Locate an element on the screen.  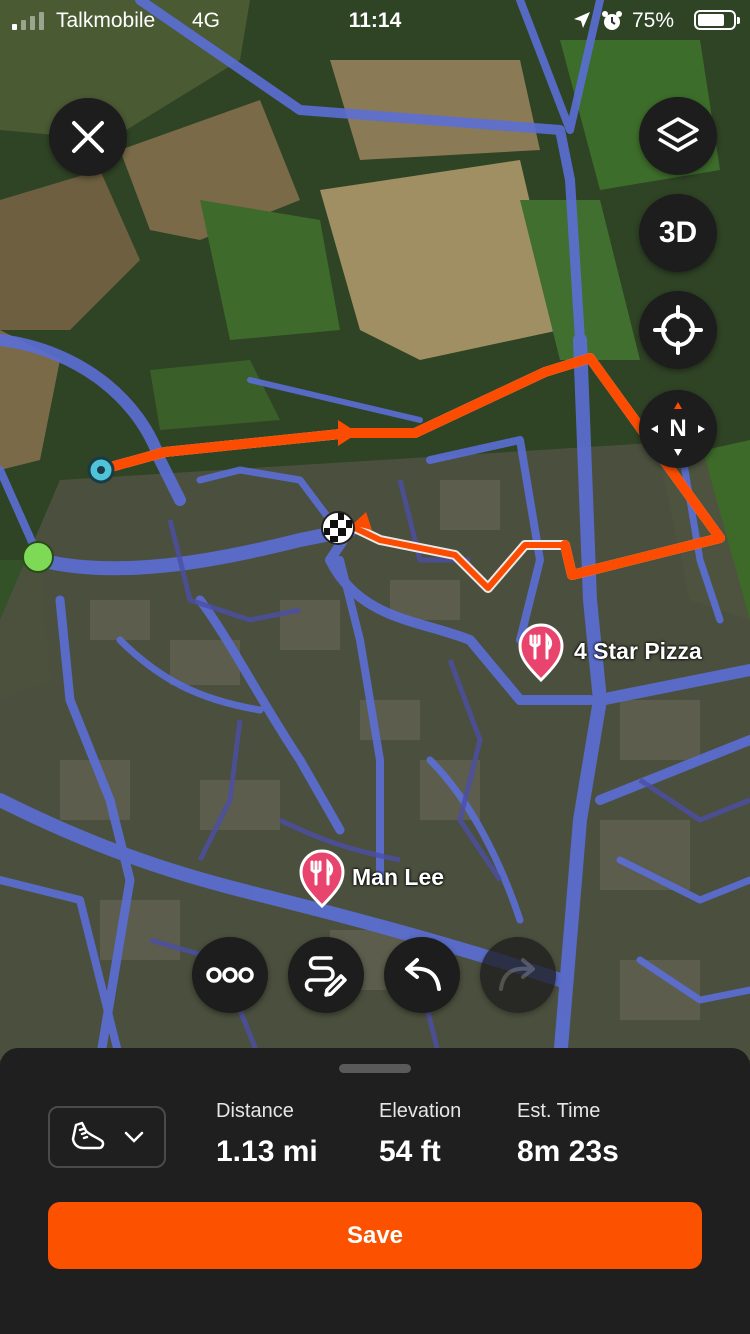
distance-stat: Distance 1.13 mi is located at coordinates (267, 1134).